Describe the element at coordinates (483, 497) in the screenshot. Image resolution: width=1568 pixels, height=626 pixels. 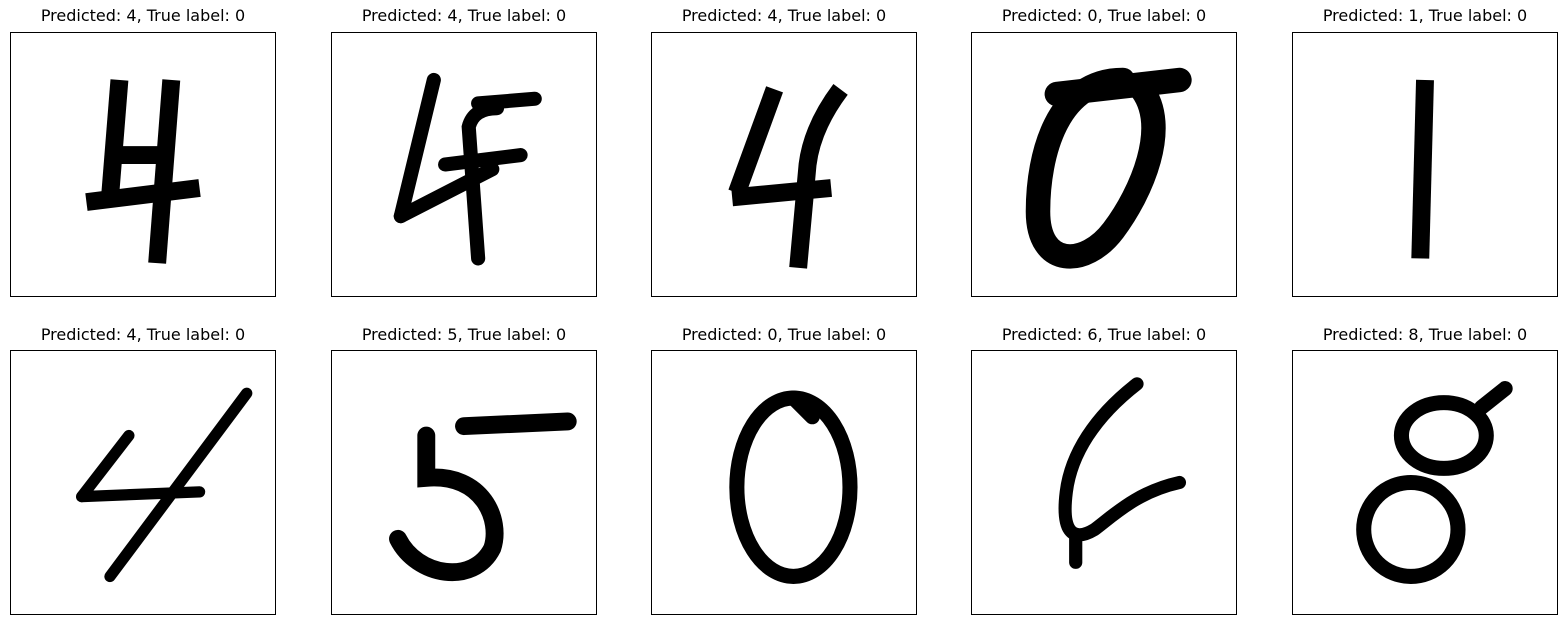
I see `handwritten-digit-5-image` at that location.